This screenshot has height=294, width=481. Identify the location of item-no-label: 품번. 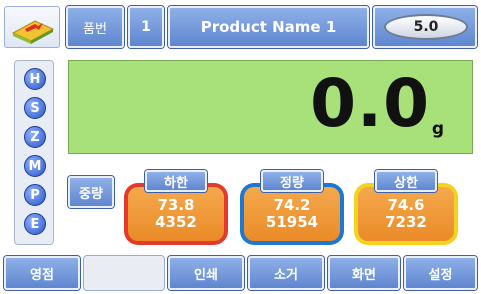
(95, 27).